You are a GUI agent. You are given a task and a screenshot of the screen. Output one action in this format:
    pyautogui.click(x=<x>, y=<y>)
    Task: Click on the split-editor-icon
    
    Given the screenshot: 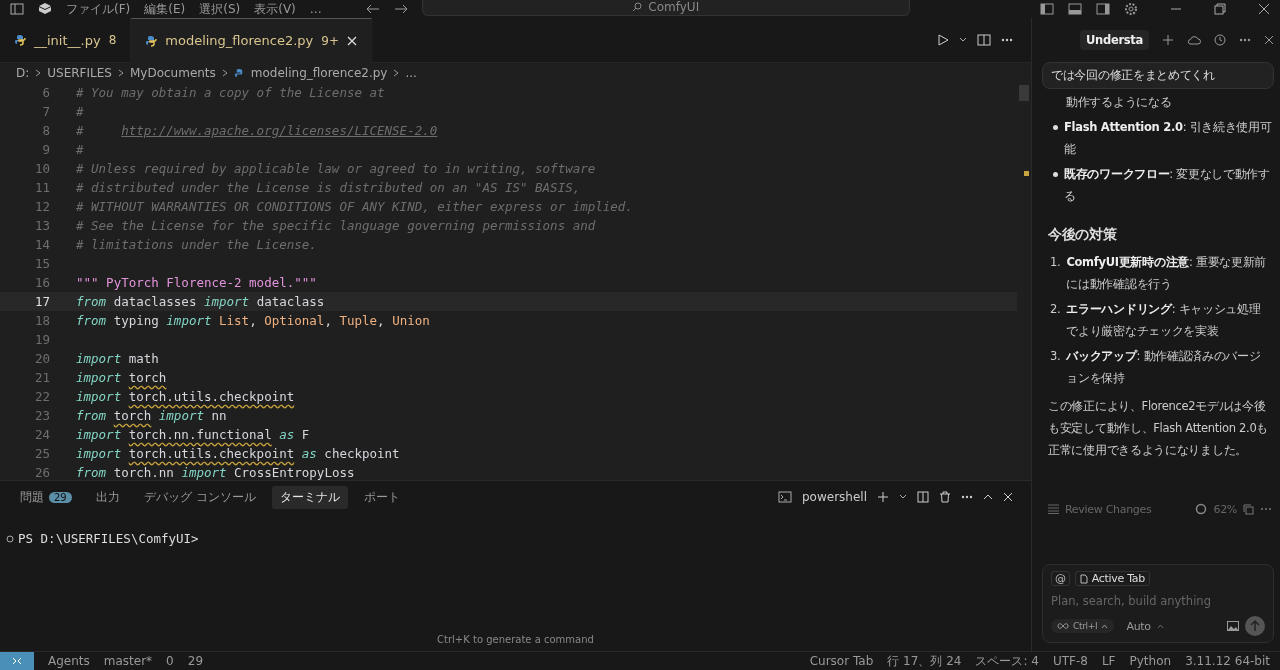 What is the action you would take?
    pyautogui.click(x=984, y=40)
    